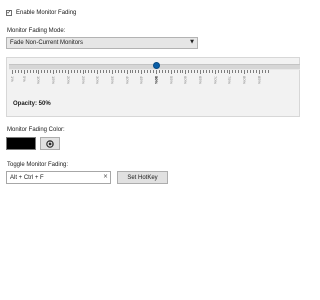 This screenshot has height=300, width=320. What do you see at coordinates (105, 176) in the screenshot?
I see `clear-hotkey-icon: ×` at bounding box center [105, 176].